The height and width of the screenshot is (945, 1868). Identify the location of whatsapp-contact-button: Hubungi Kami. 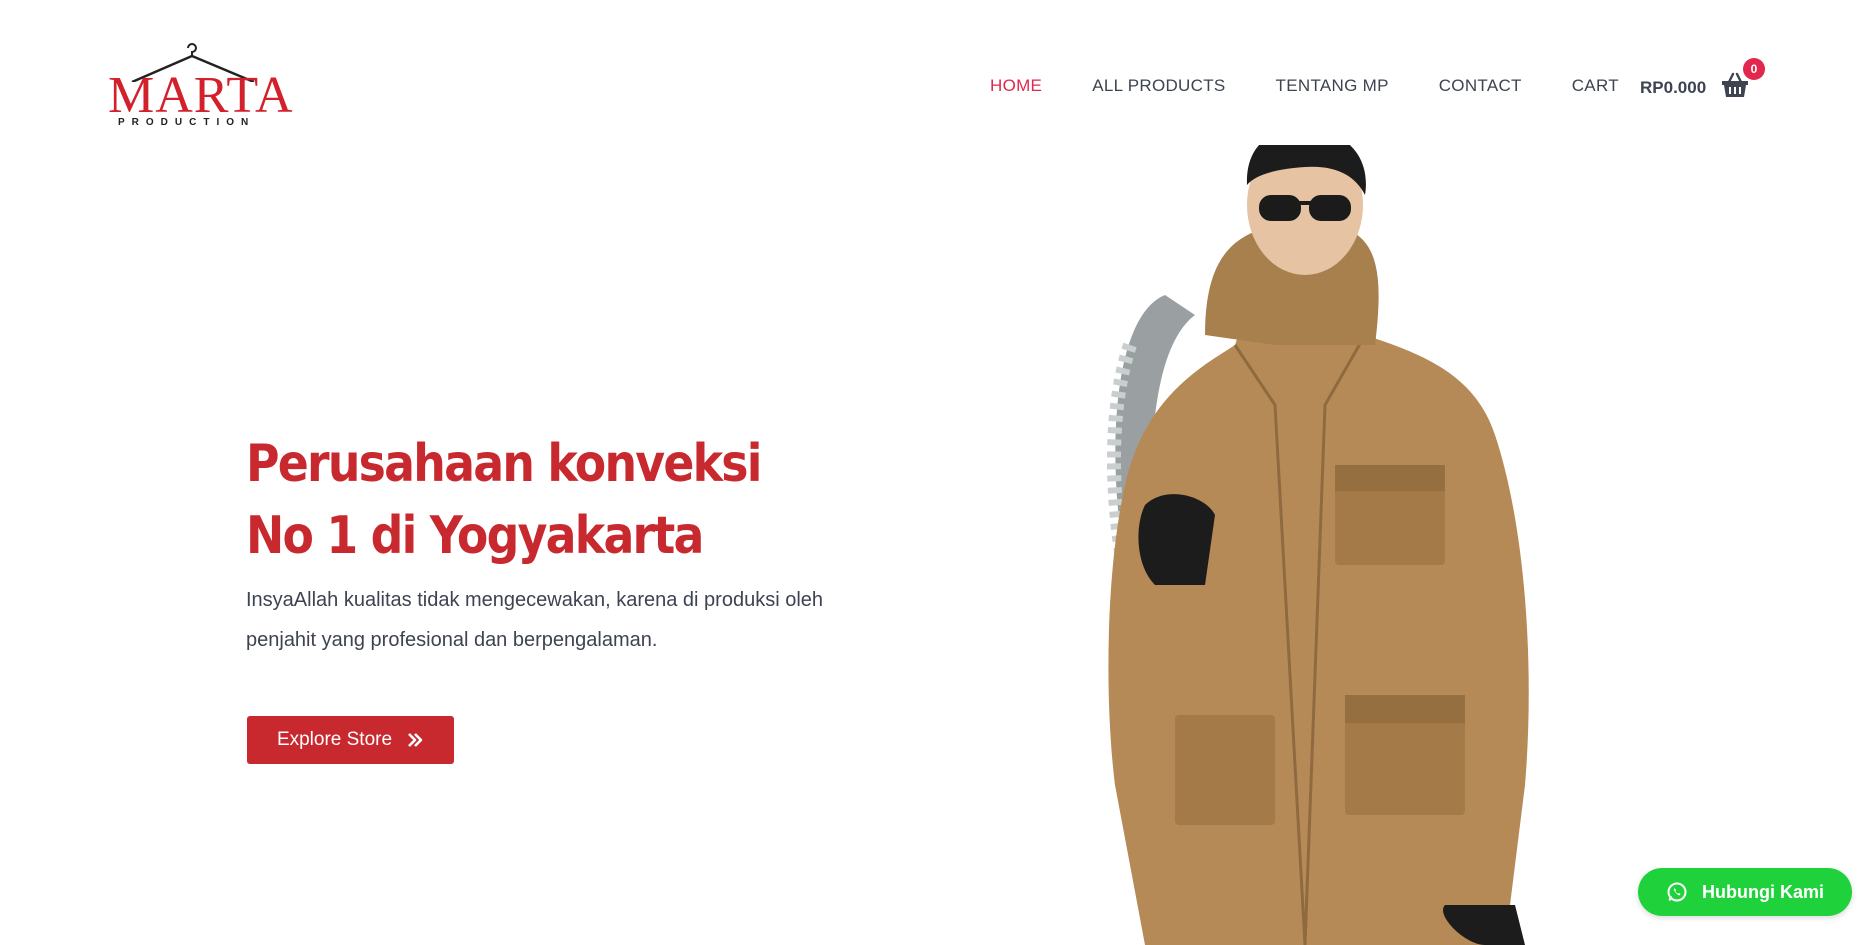
(1745, 892).